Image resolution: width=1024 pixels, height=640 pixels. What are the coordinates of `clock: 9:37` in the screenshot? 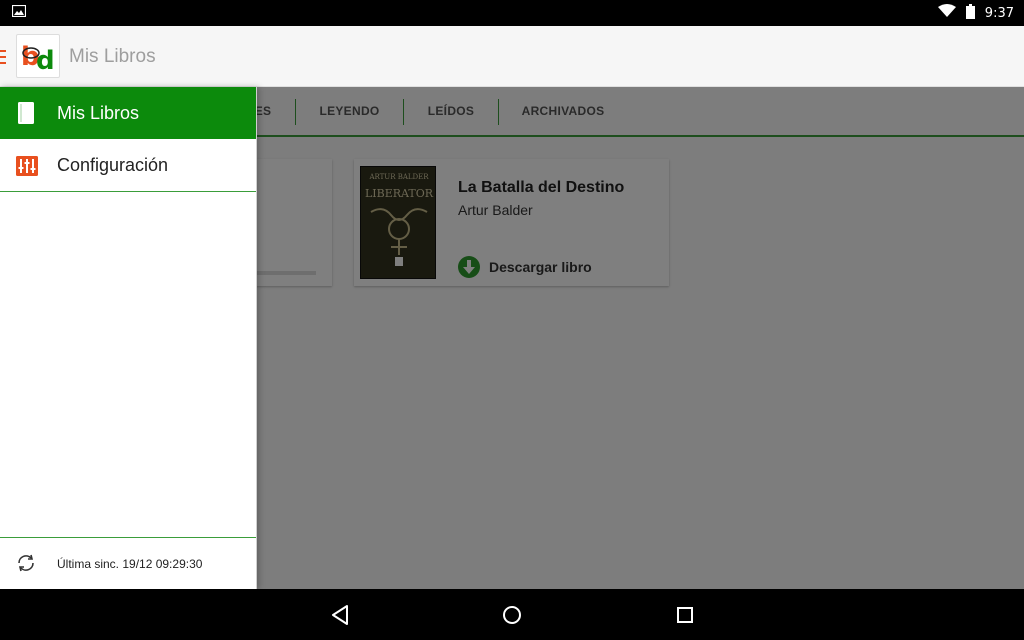 It's located at (999, 13).